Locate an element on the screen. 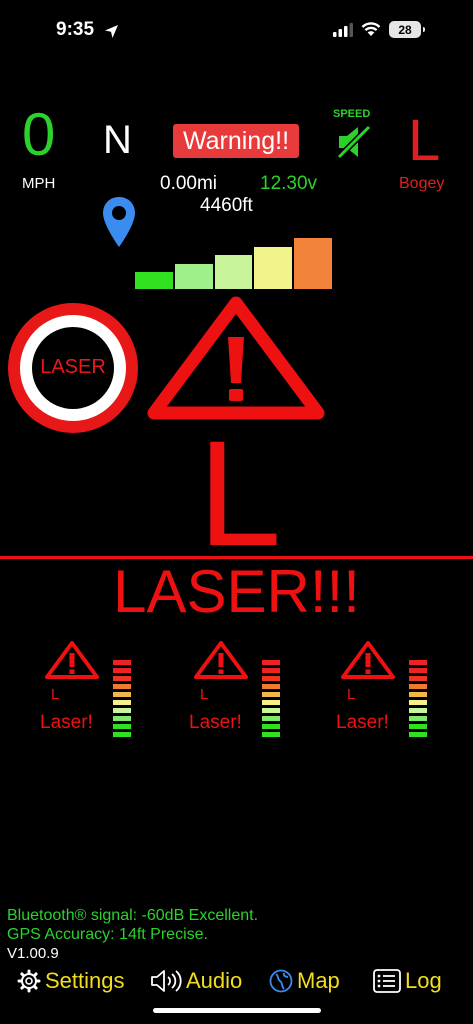 The image size is (473, 1024). speed-unit: MPH is located at coordinates (39, 183).